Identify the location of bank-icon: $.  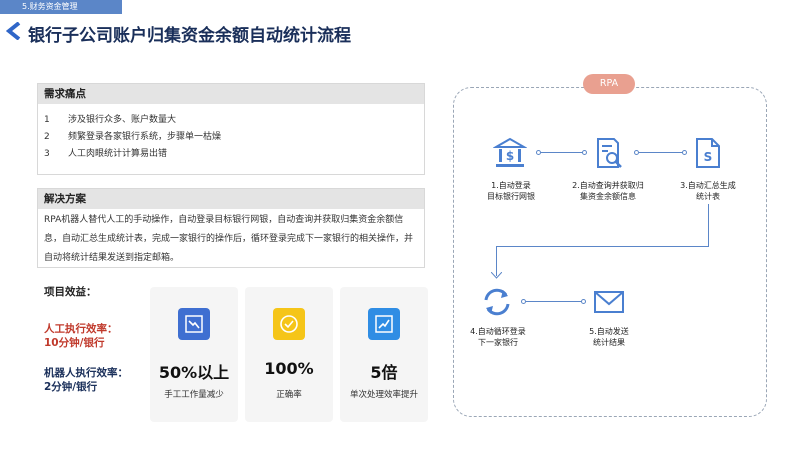
(510, 152).